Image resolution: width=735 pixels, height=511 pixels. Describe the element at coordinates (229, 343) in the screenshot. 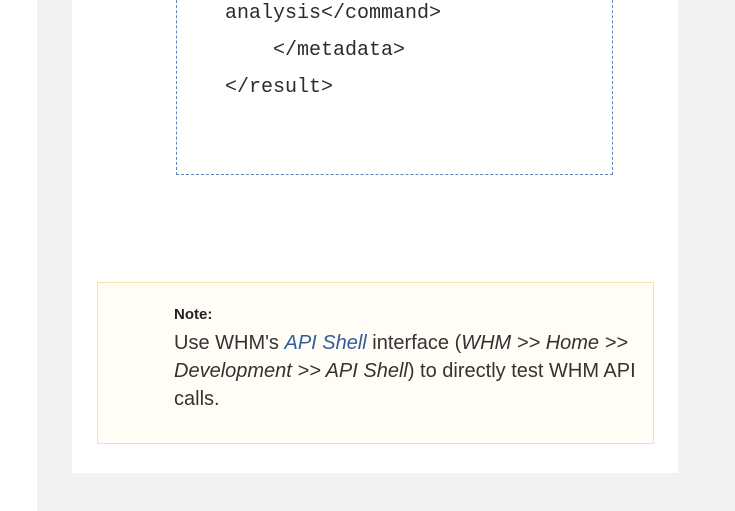

I see `note-text-before: Use WHM's` at that location.